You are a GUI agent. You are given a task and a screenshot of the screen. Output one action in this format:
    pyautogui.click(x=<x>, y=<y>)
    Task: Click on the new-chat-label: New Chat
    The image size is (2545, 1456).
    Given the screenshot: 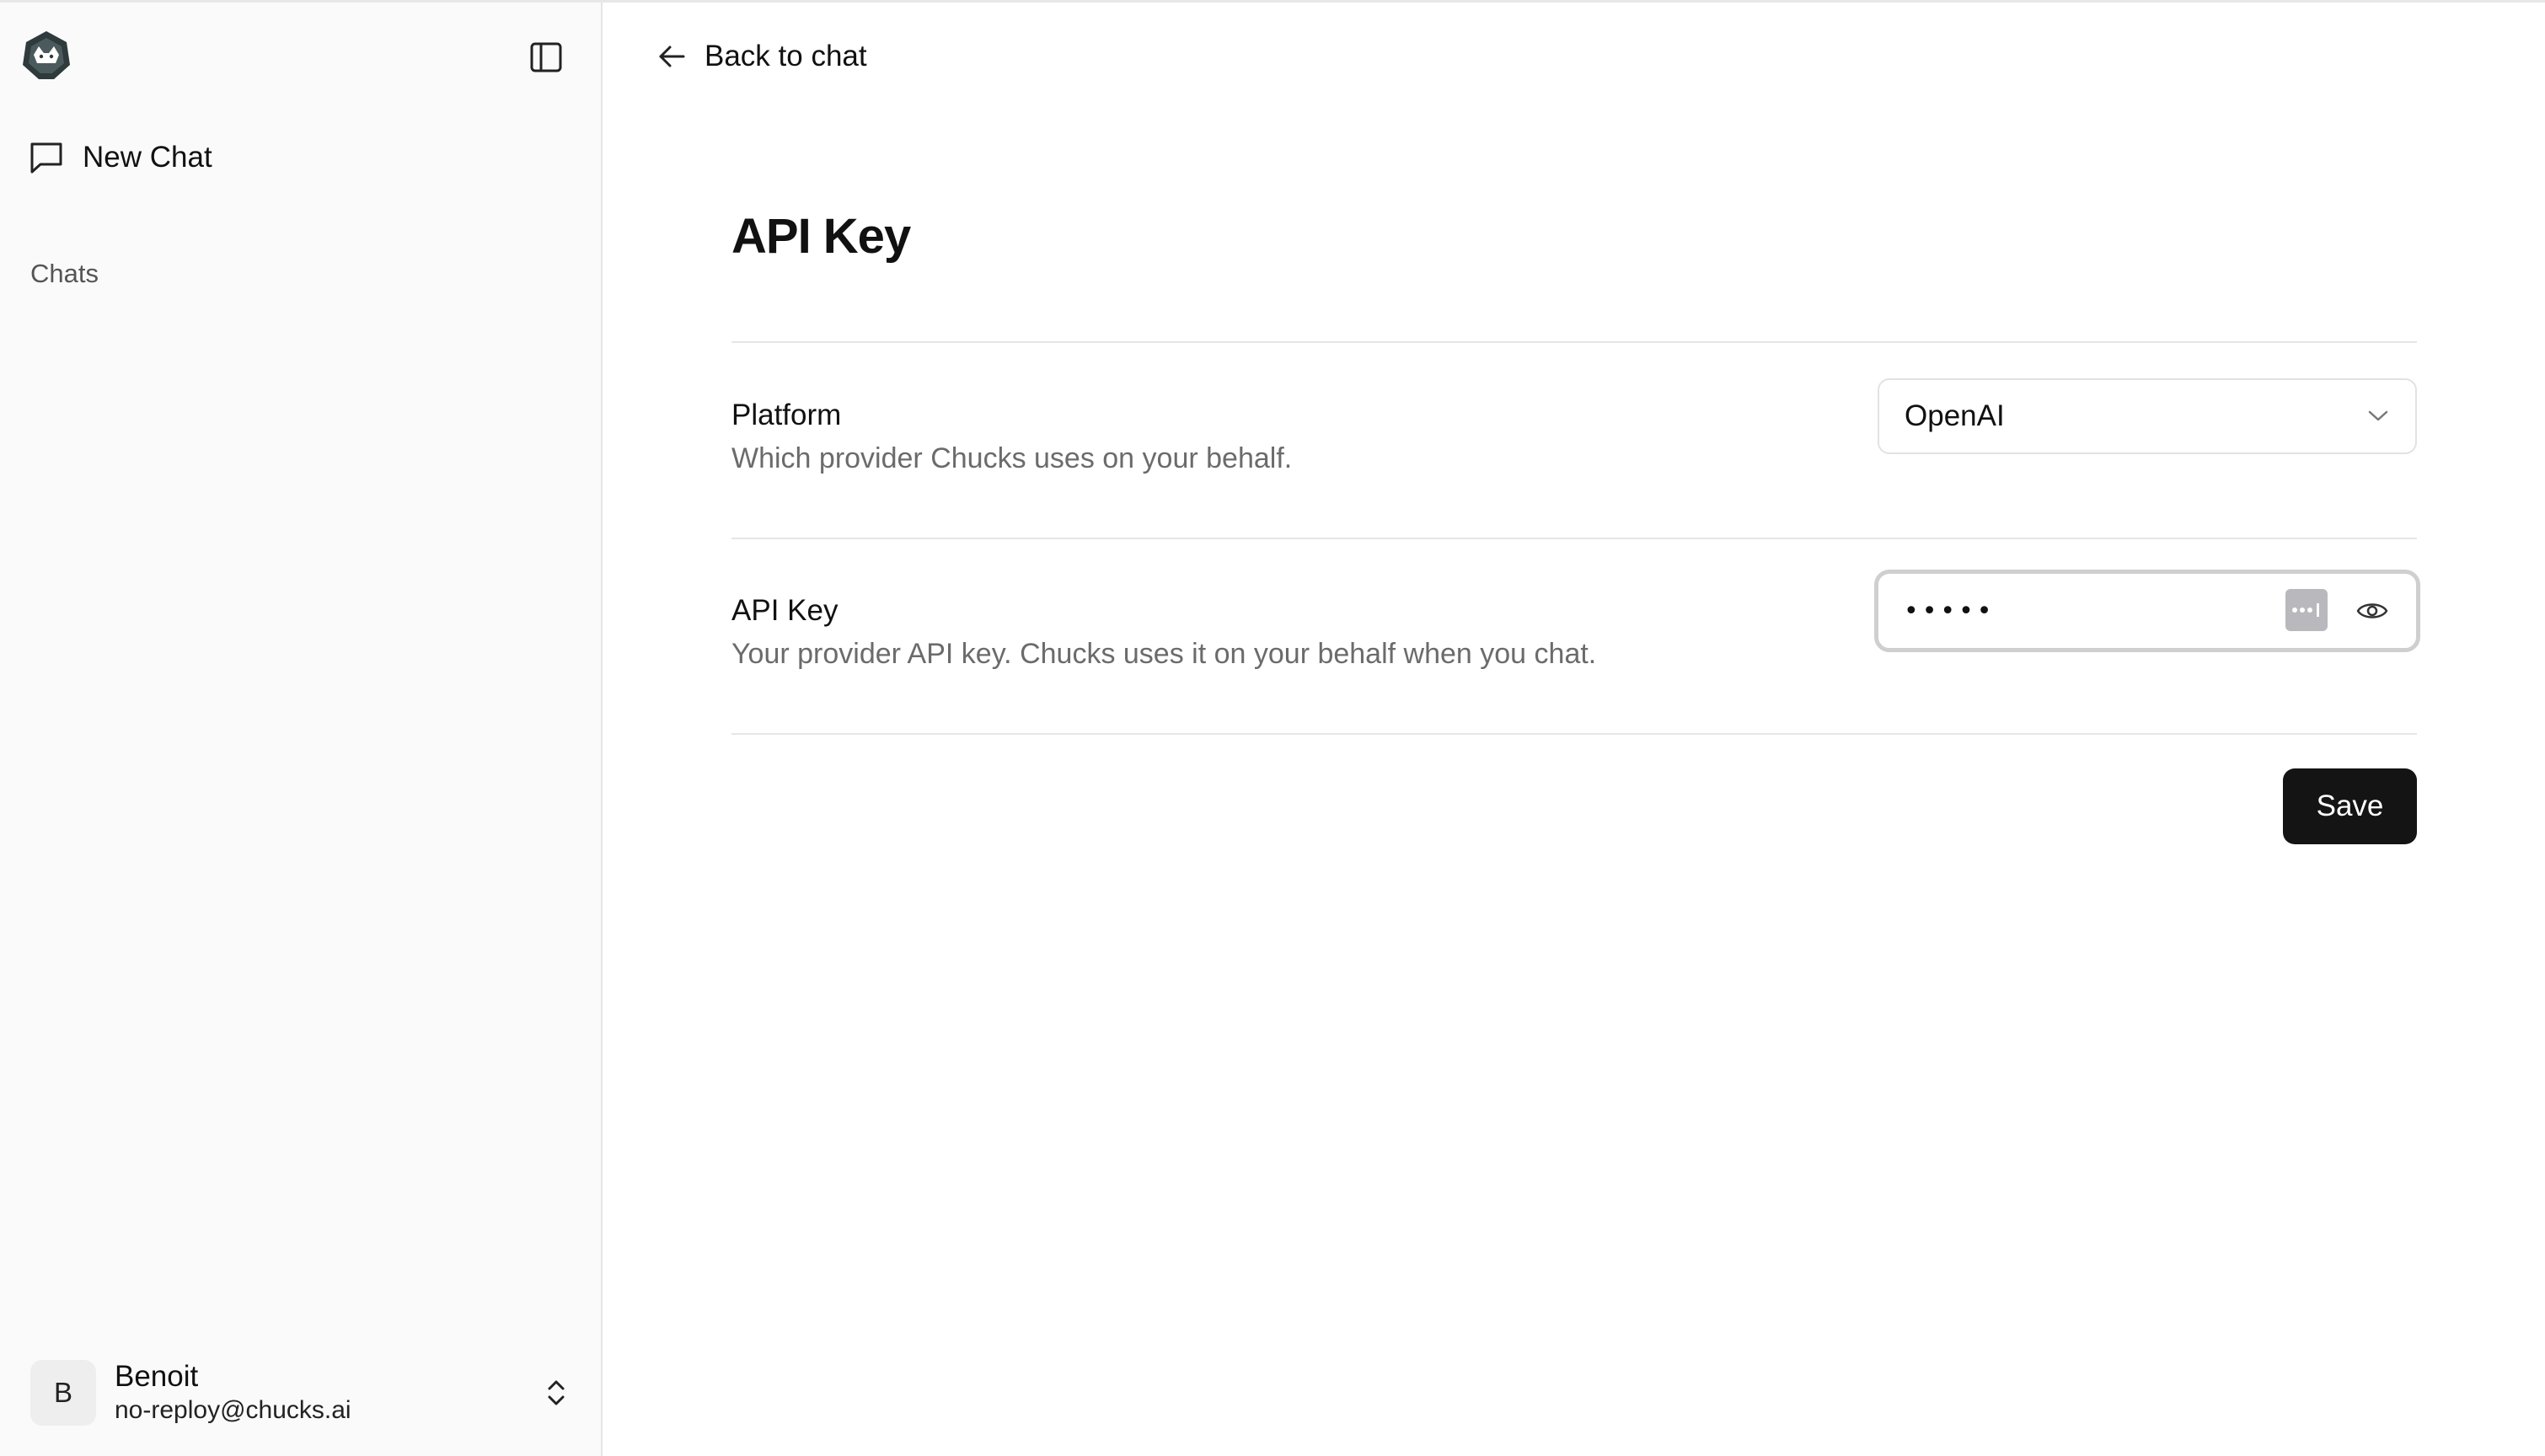 What is the action you would take?
    pyautogui.click(x=147, y=157)
    